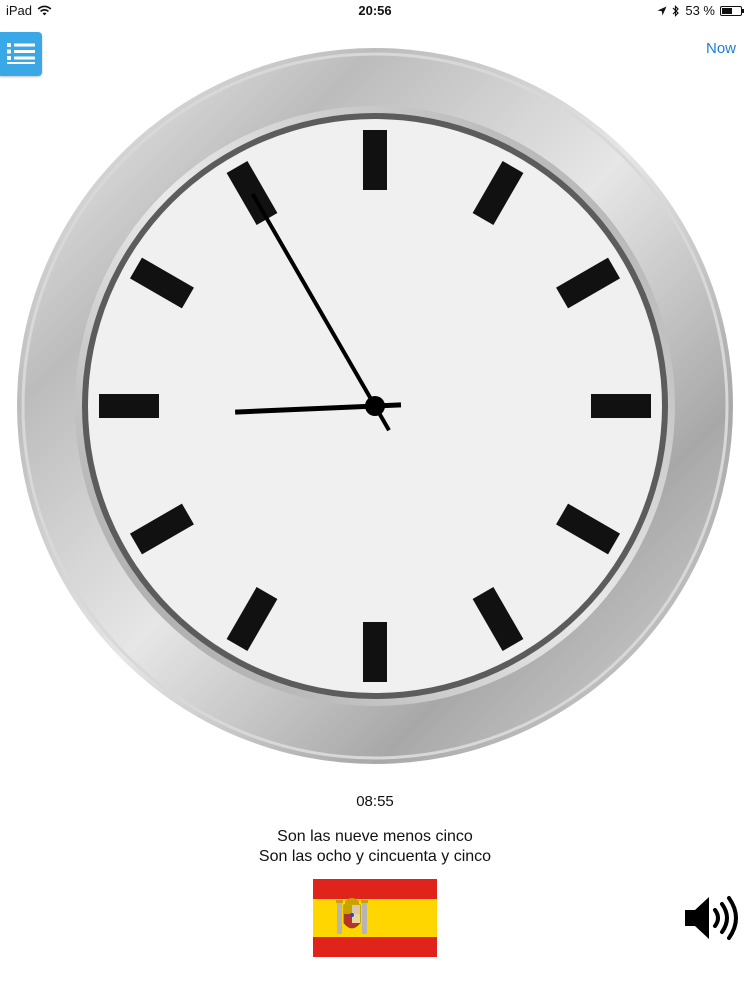 The width and height of the screenshot is (750, 1000). What do you see at coordinates (375, 918) in the screenshot?
I see `spain-flag-icon` at bounding box center [375, 918].